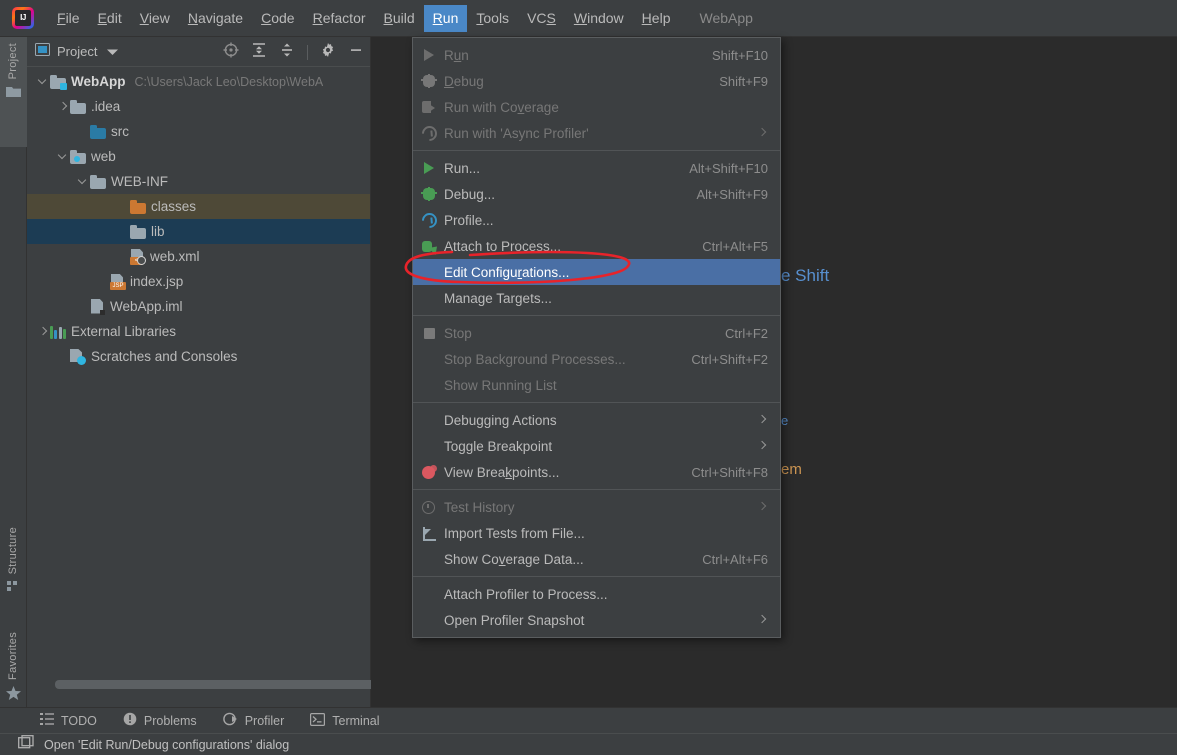  Describe the element at coordinates (198, 106) in the screenshot. I see `tree-item-idea: .idea` at that location.